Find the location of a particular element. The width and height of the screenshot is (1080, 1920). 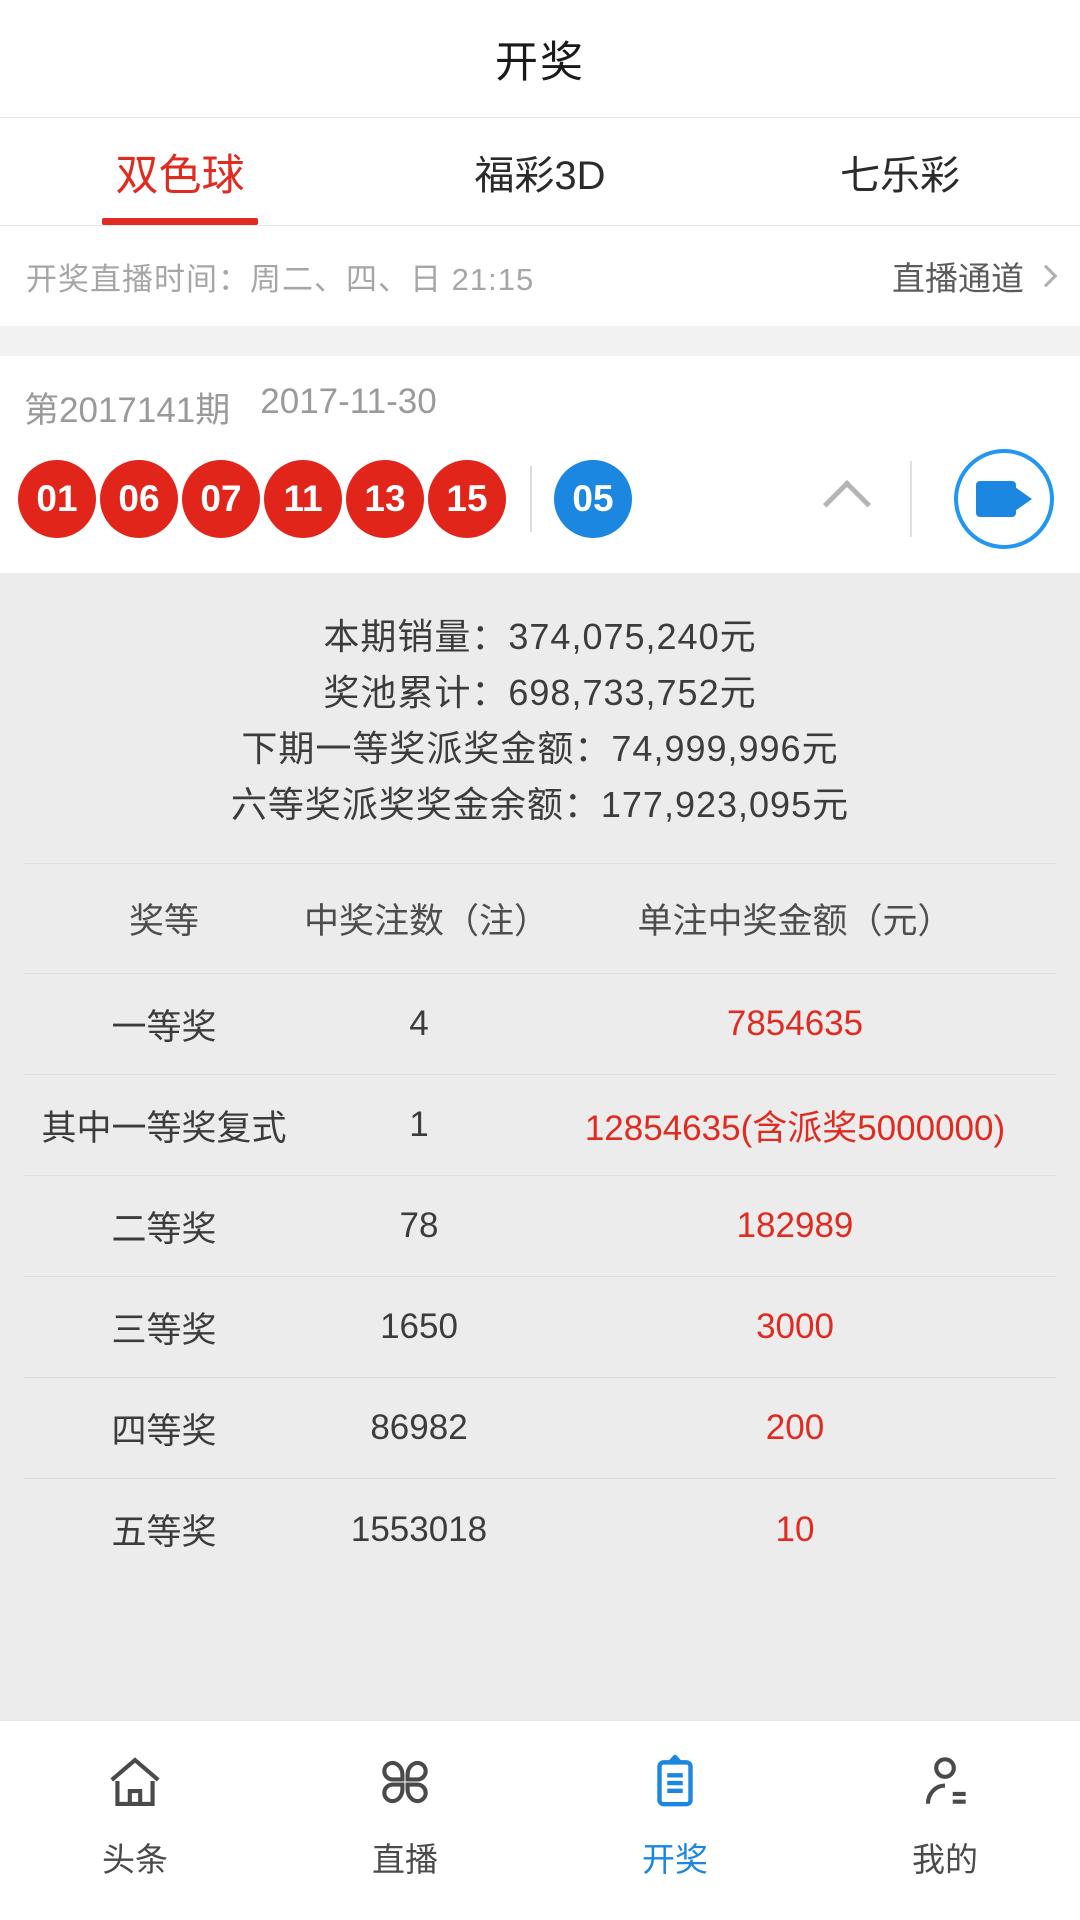

prize-count: 4 is located at coordinates (419, 1023).